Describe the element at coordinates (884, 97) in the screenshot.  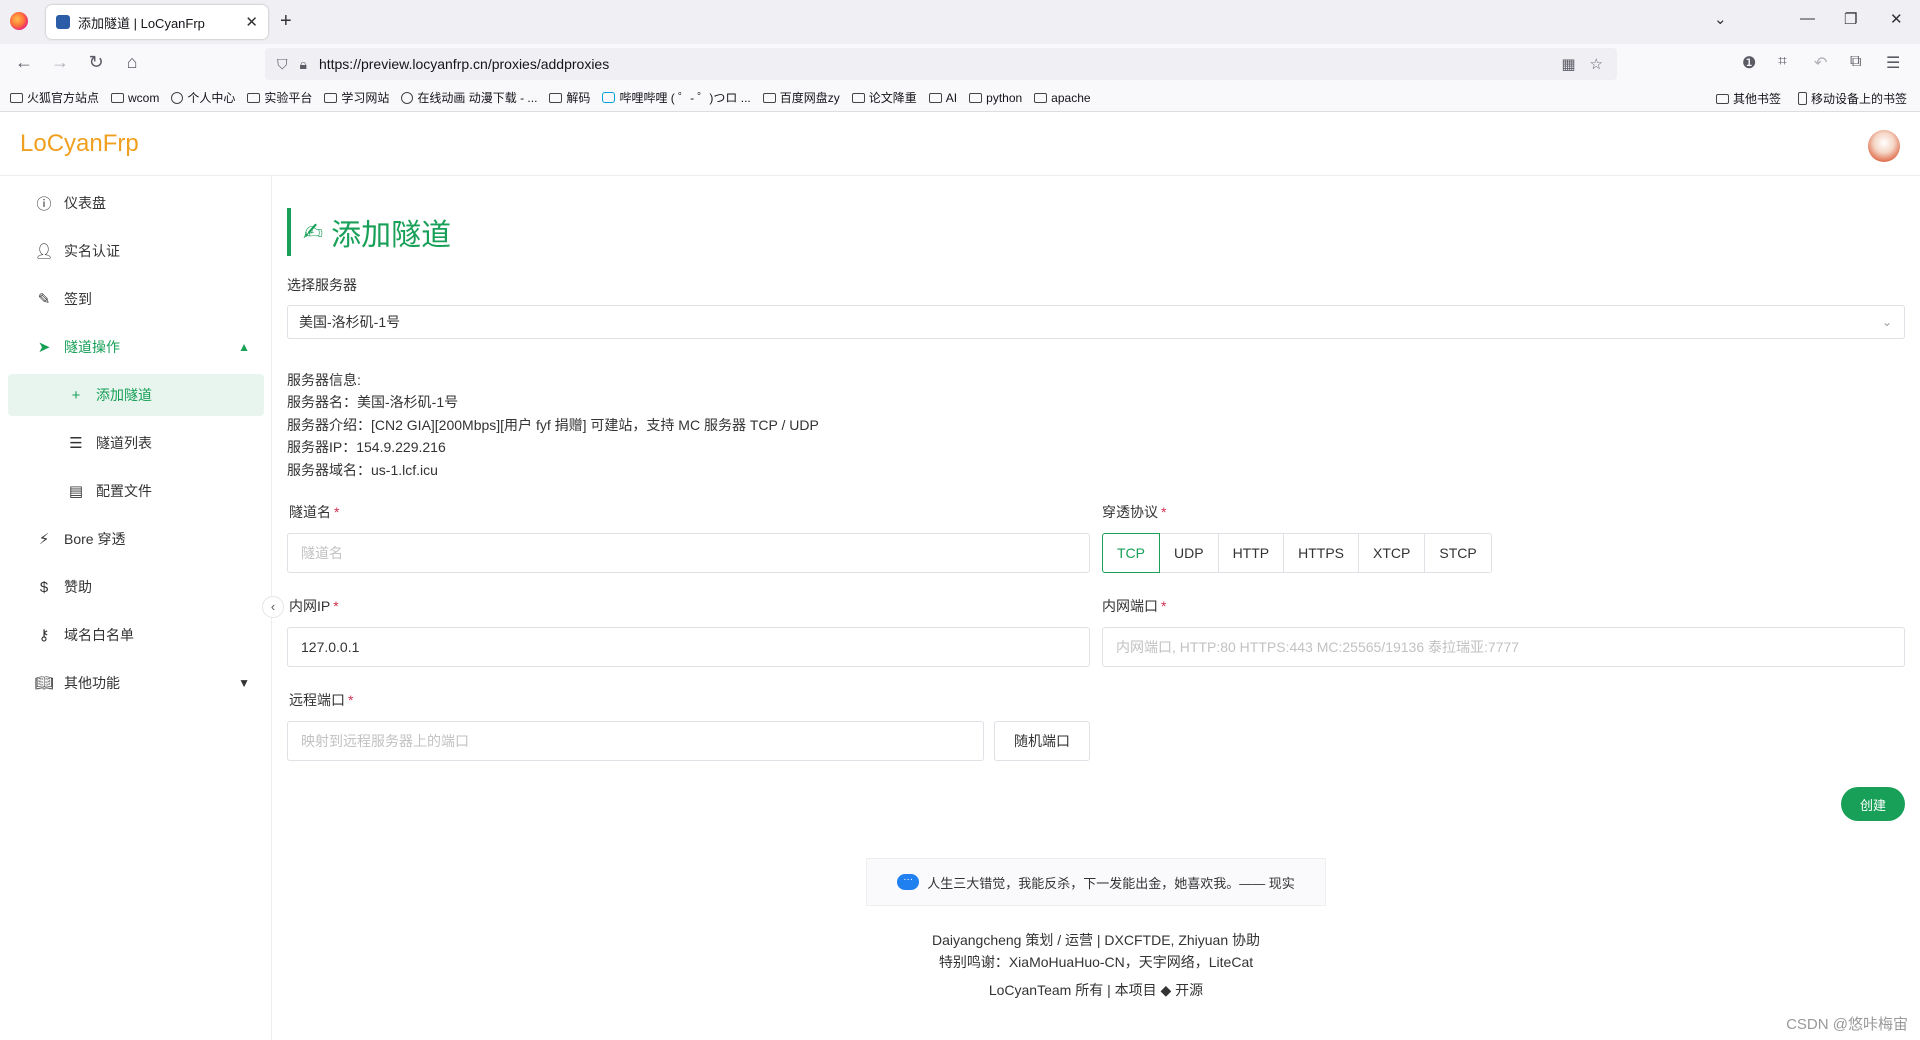
I see `bookmark-item: 论文降重` at that location.